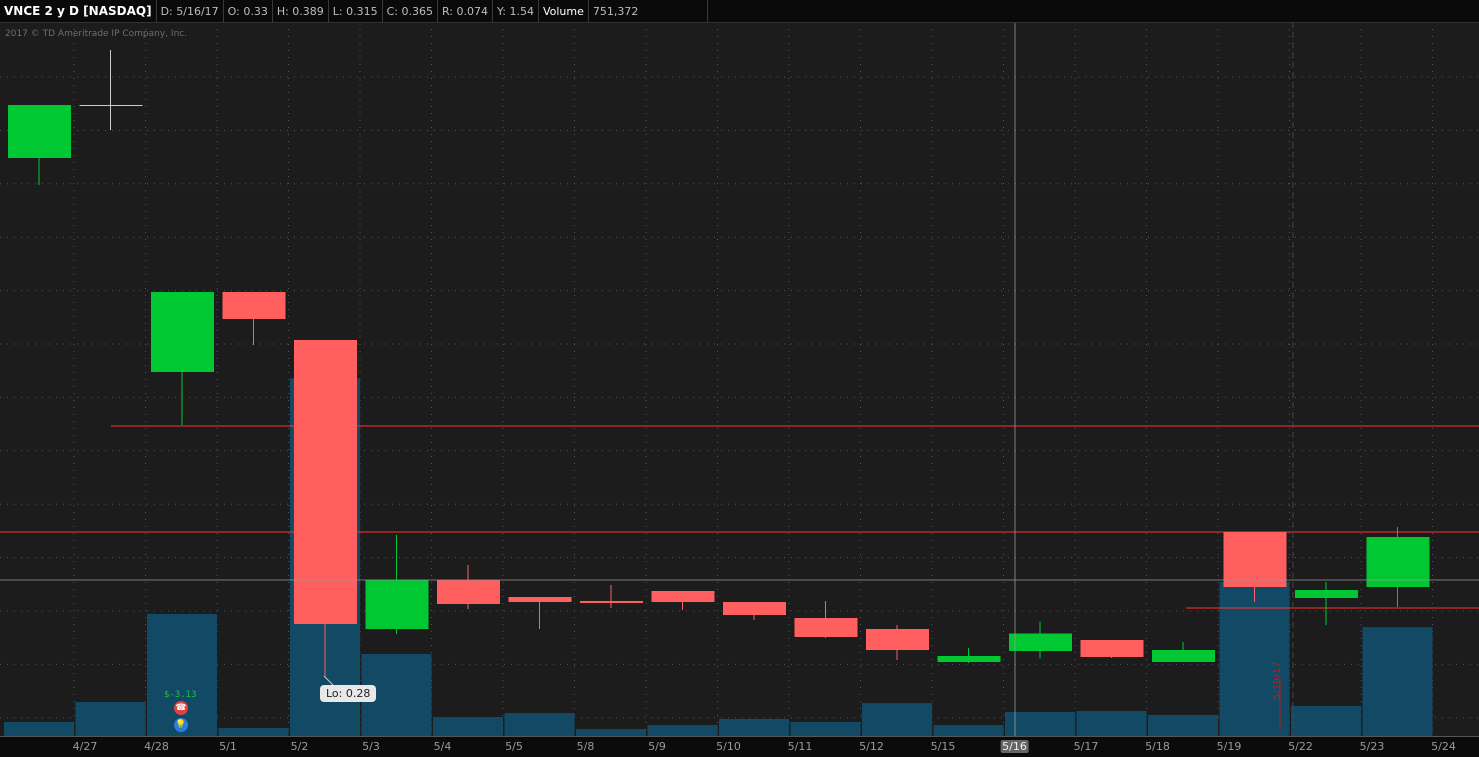 Image resolution: width=1479 pixels, height=757 pixels. I want to click on copyright-text: 2017 © TD Ameritrade IP Company, Inc., so click(96, 34).